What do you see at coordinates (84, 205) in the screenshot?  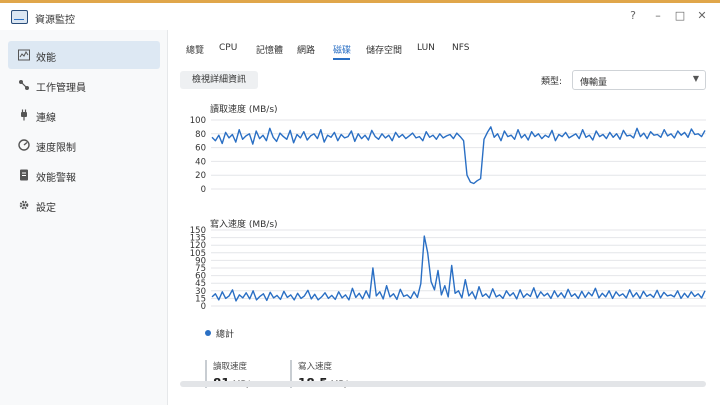 I see `sidebar-item-settings: 設定` at bounding box center [84, 205].